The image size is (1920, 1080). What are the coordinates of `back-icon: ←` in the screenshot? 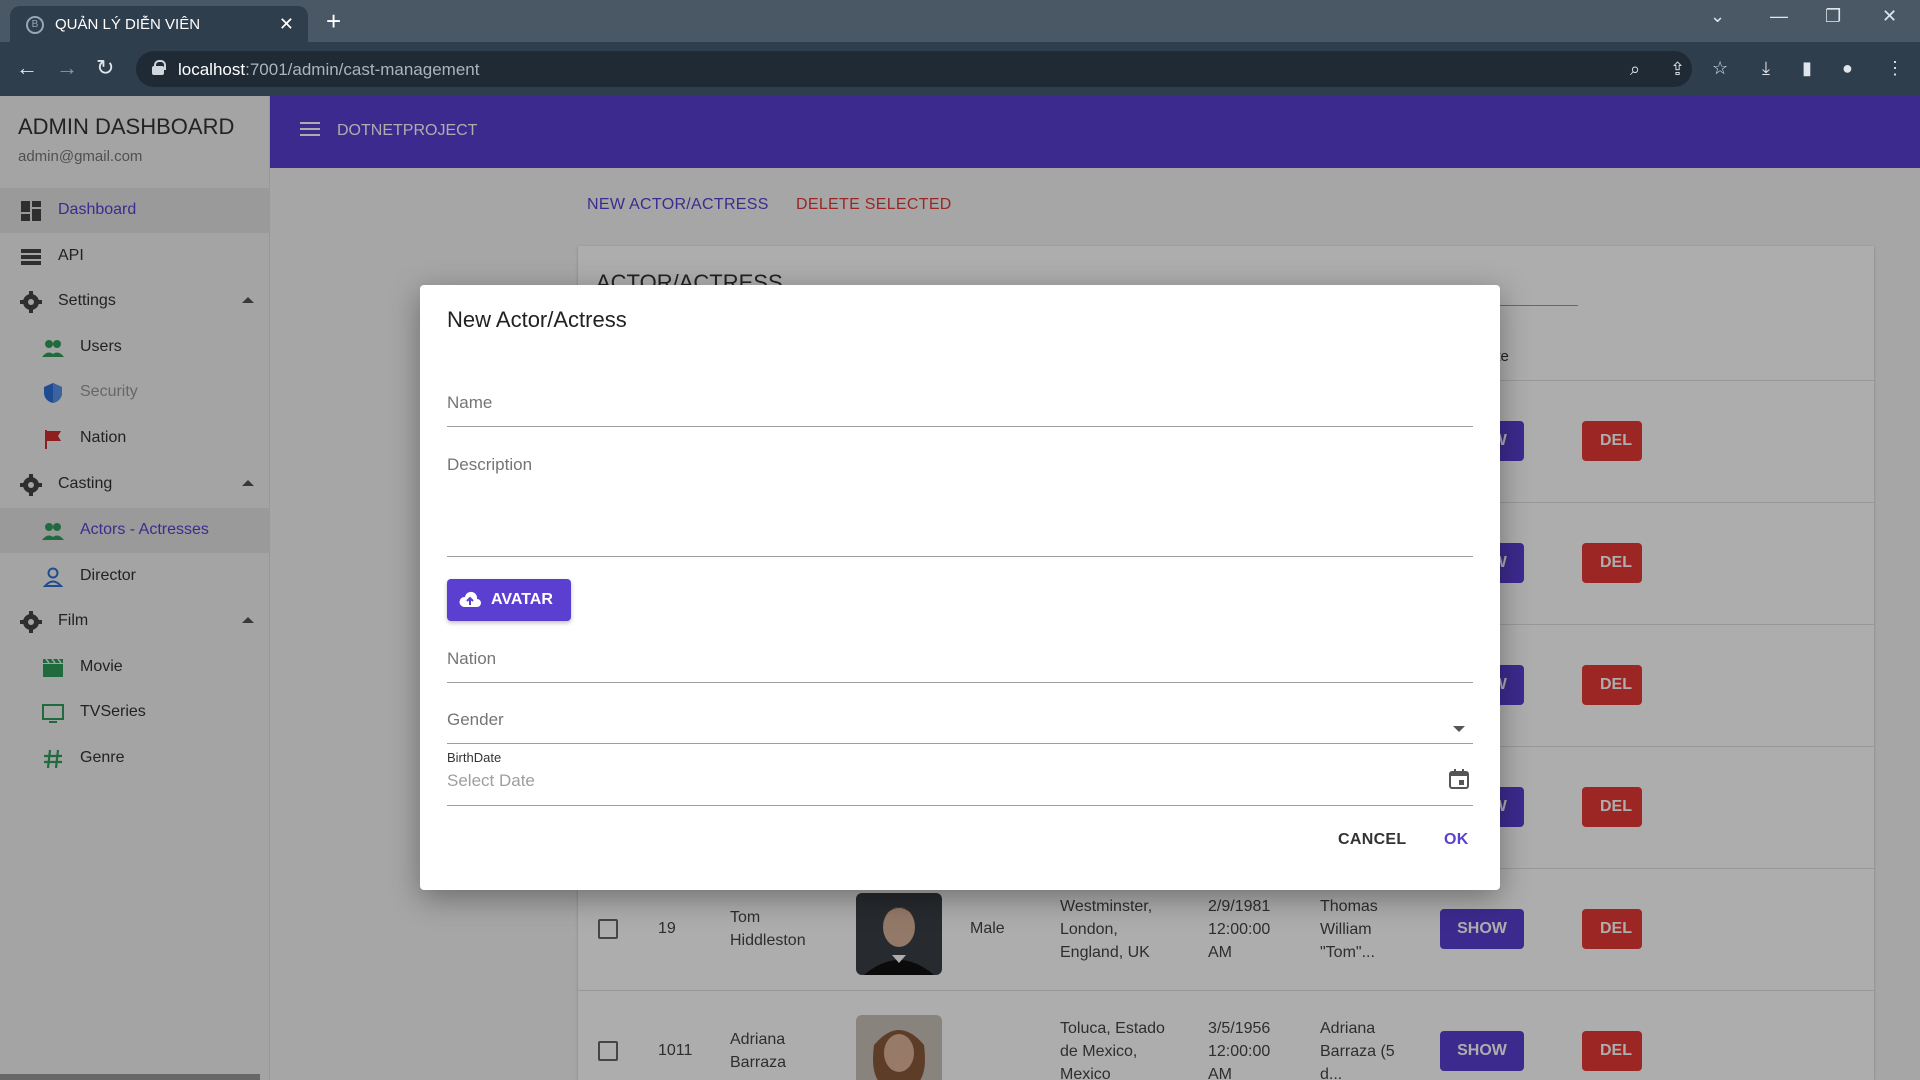 It's located at (27, 68).